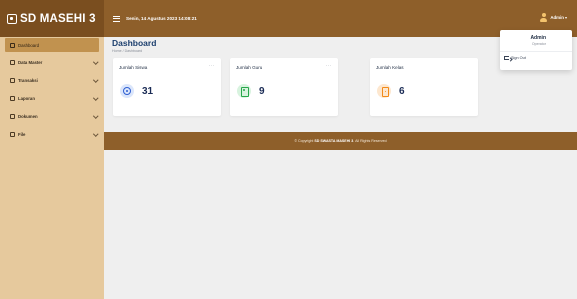 Image resolution: width=577 pixels, height=299 pixels. What do you see at coordinates (334, 141) in the screenshot?
I see `copyright-brand: SD SWASTA MASEHI 3` at bounding box center [334, 141].